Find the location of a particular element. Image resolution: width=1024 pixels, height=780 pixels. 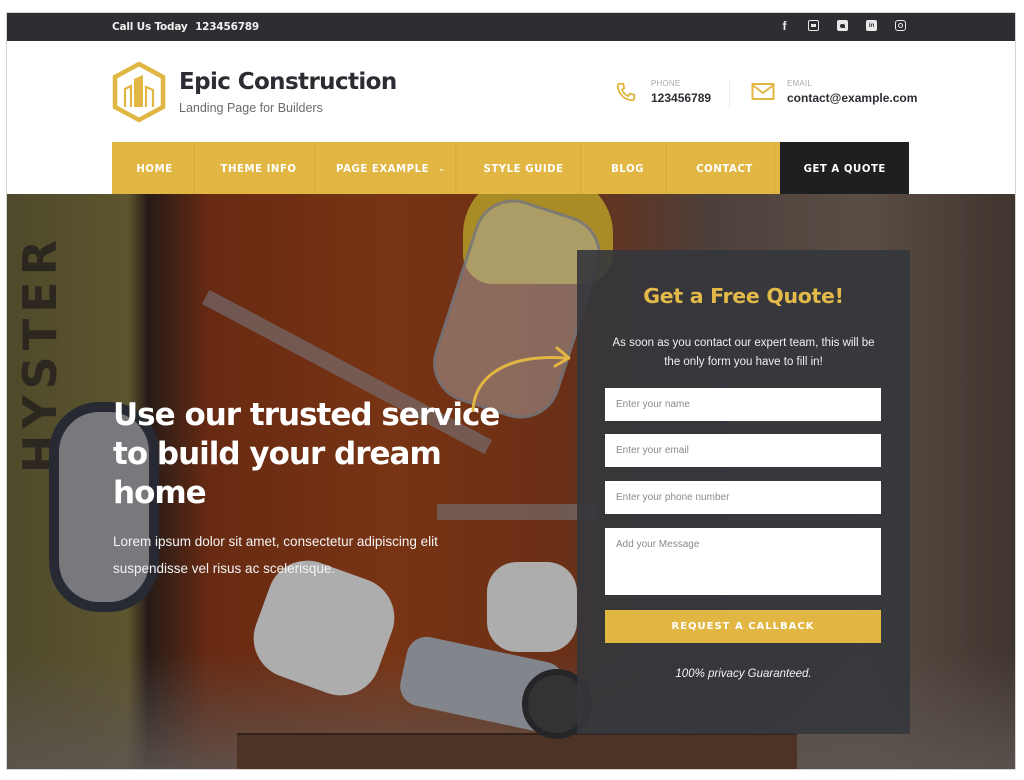

nav-label: BLOG is located at coordinates (627, 168).